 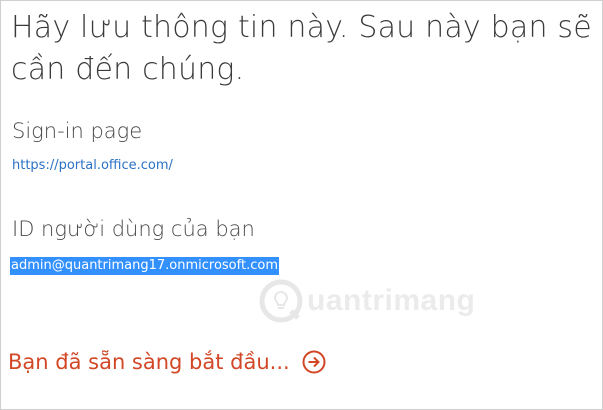 What do you see at coordinates (391, 300) in the screenshot?
I see `watermark-text: uantrimang` at bounding box center [391, 300].